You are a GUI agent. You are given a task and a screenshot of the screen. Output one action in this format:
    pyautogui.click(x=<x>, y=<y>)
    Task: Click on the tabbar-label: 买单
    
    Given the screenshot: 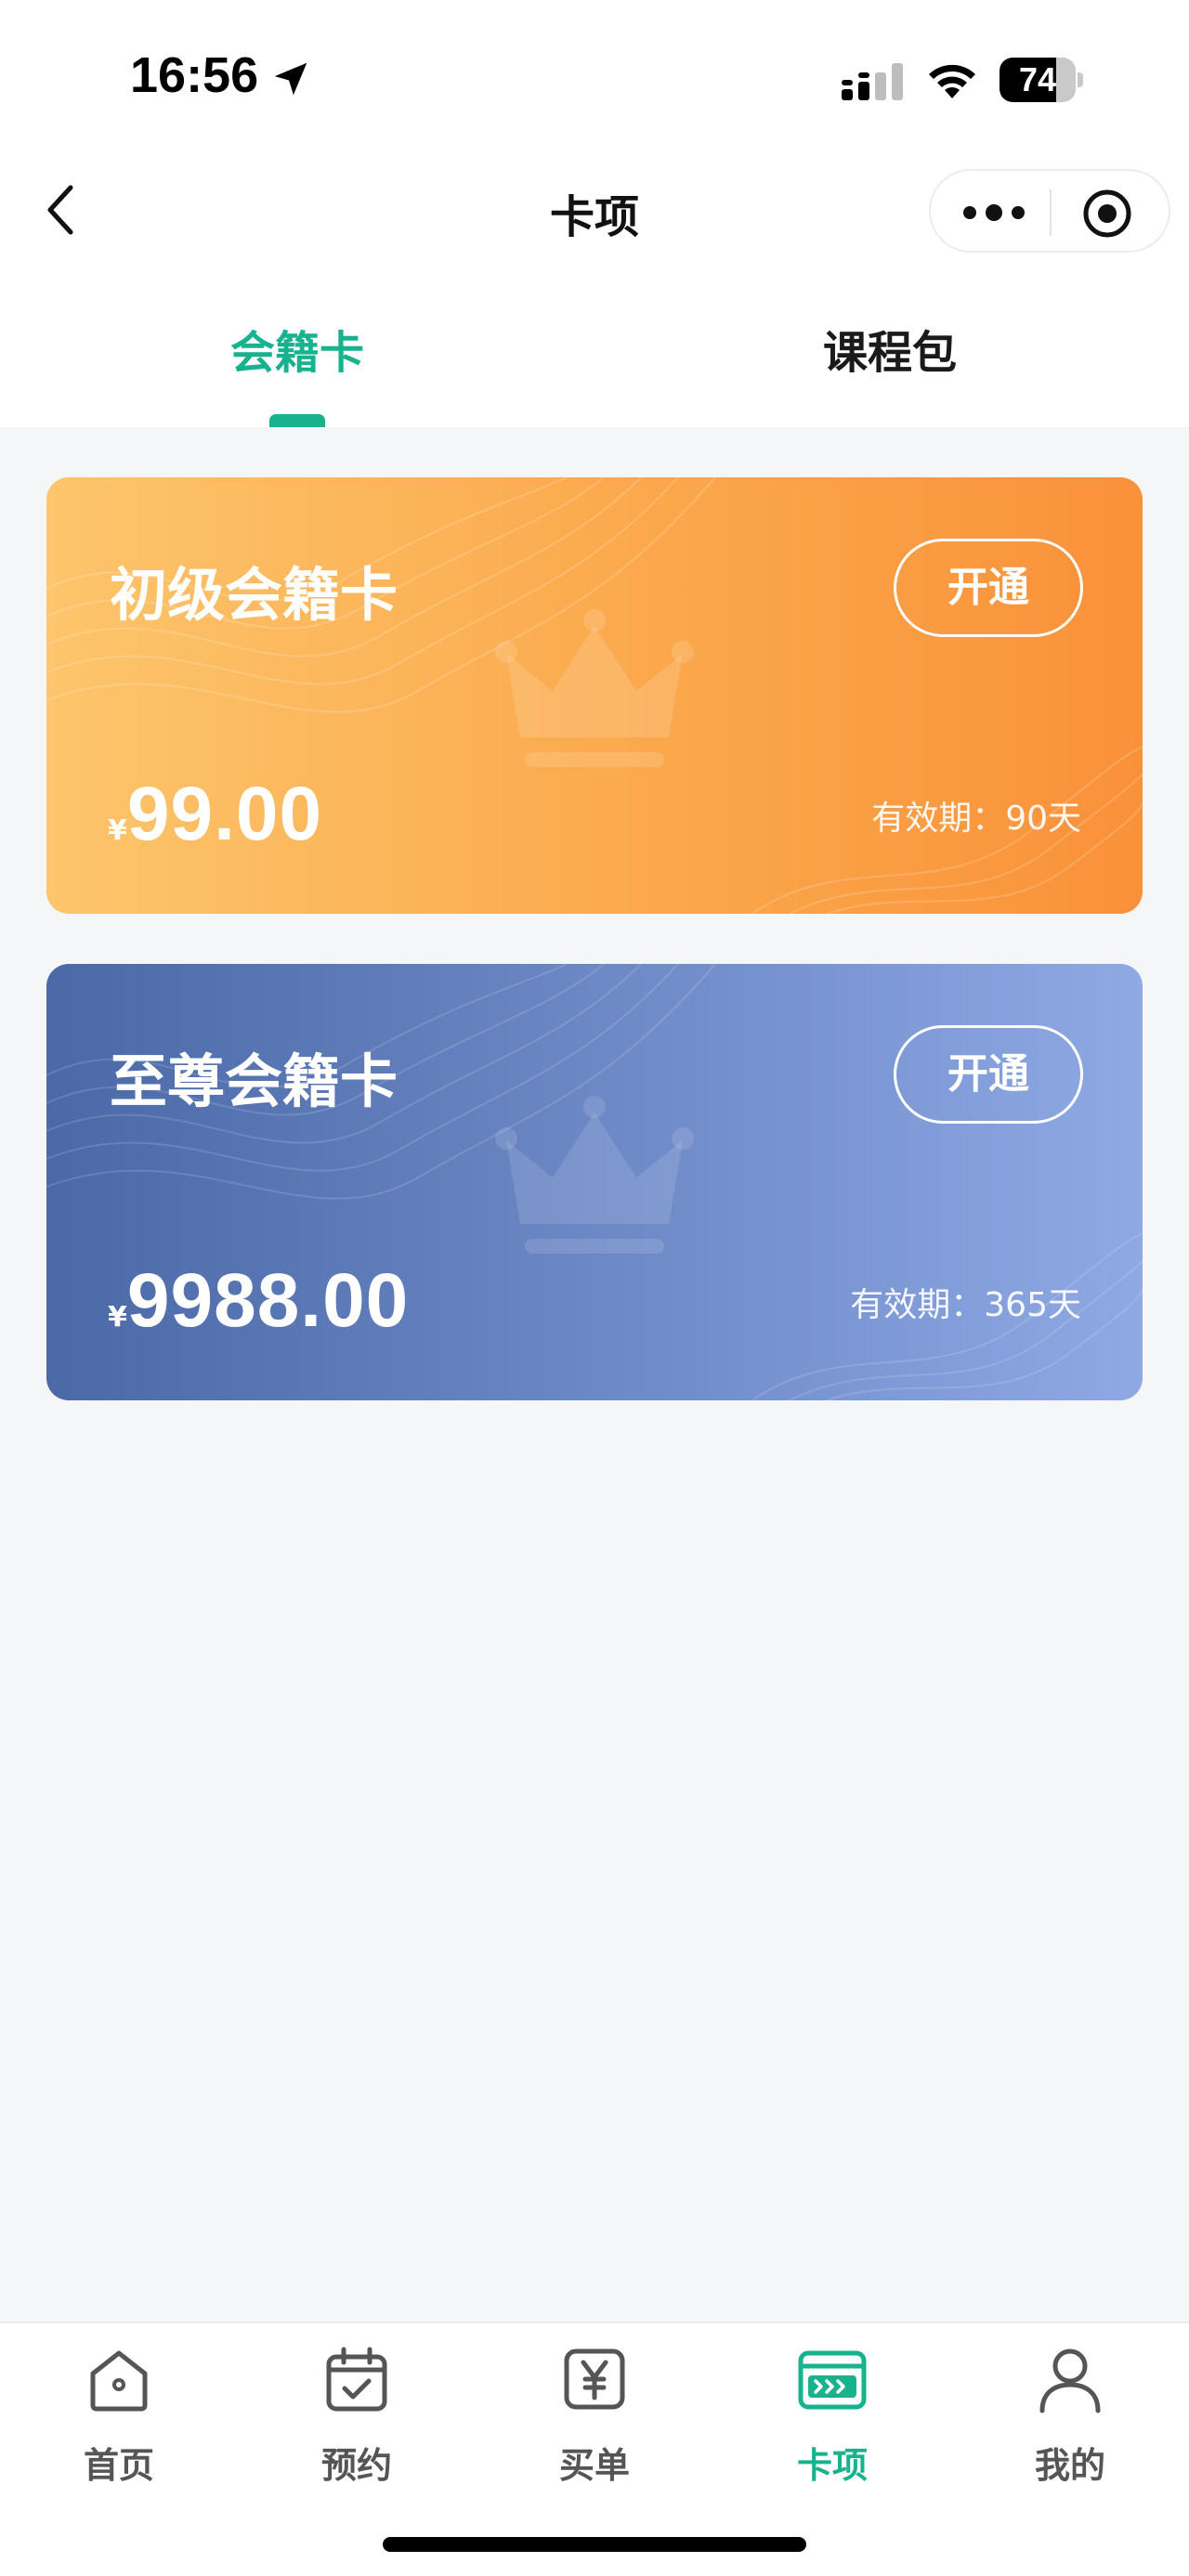 What is the action you would take?
    pyautogui.click(x=594, y=2465)
    